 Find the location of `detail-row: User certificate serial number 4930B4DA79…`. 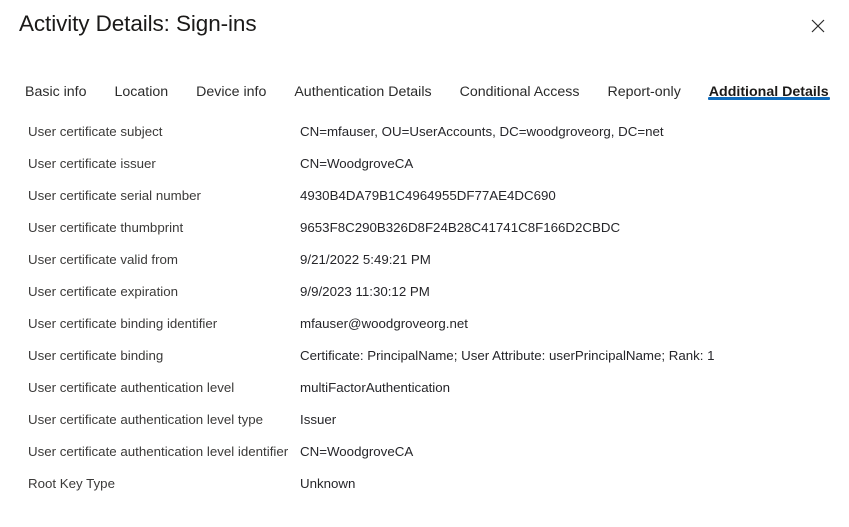

detail-row: User certificate serial number 4930B4DA79… is located at coordinates (424, 196).